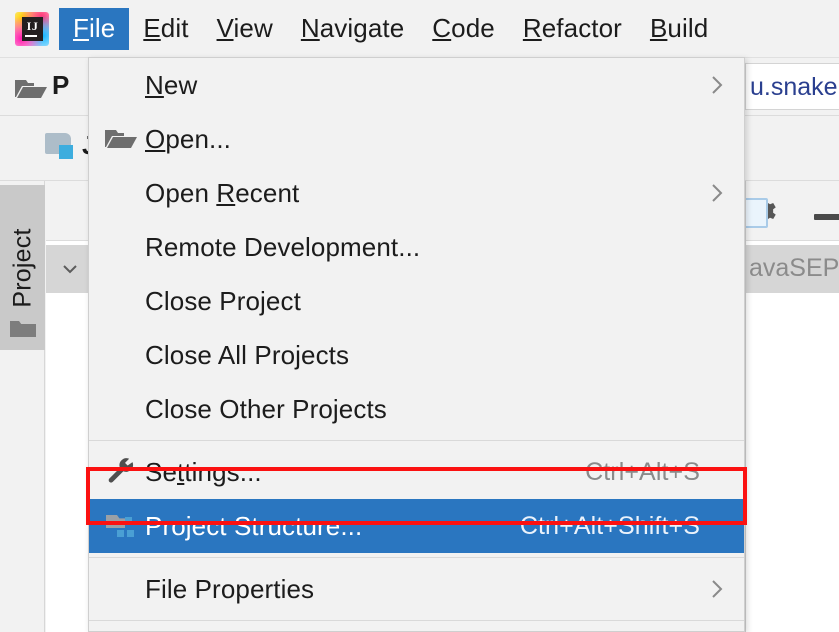 This screenshot has height=632, width=839. I want to click on menu-item-file-properties: File Properties, so click(416, 589).